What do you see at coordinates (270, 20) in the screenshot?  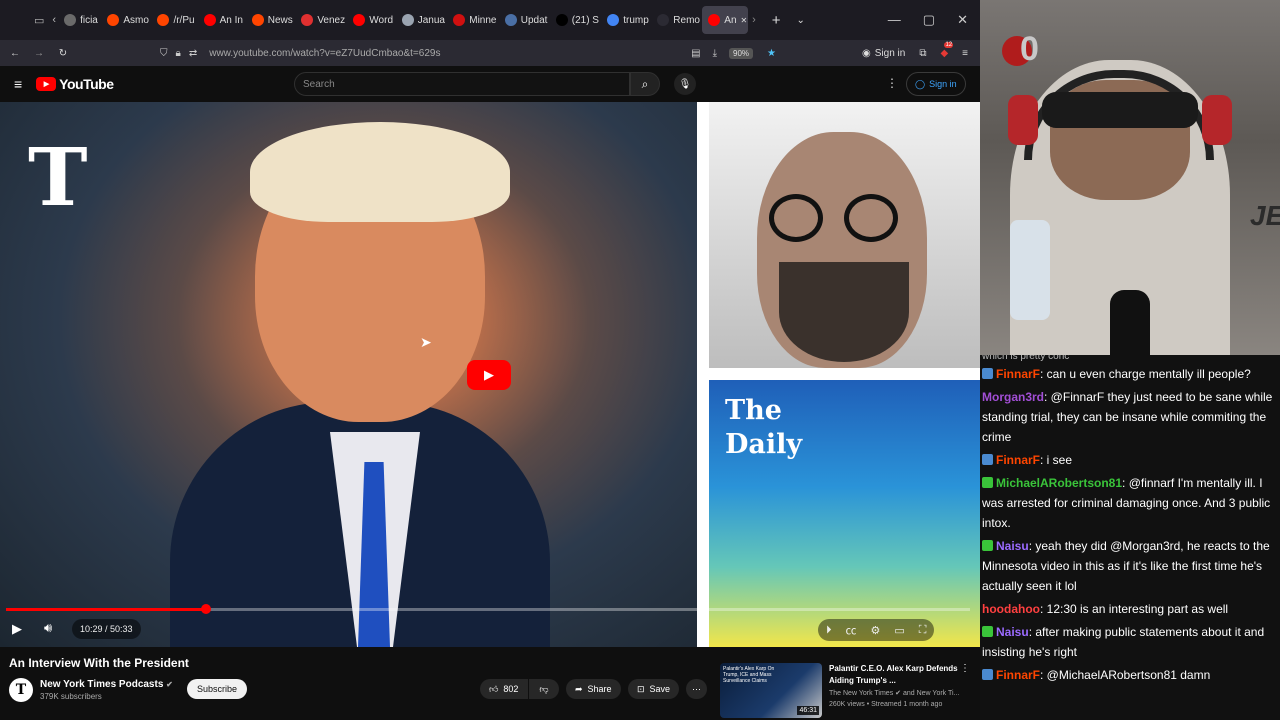 I see `browser-tab: News` at bounding box center [270, 20].